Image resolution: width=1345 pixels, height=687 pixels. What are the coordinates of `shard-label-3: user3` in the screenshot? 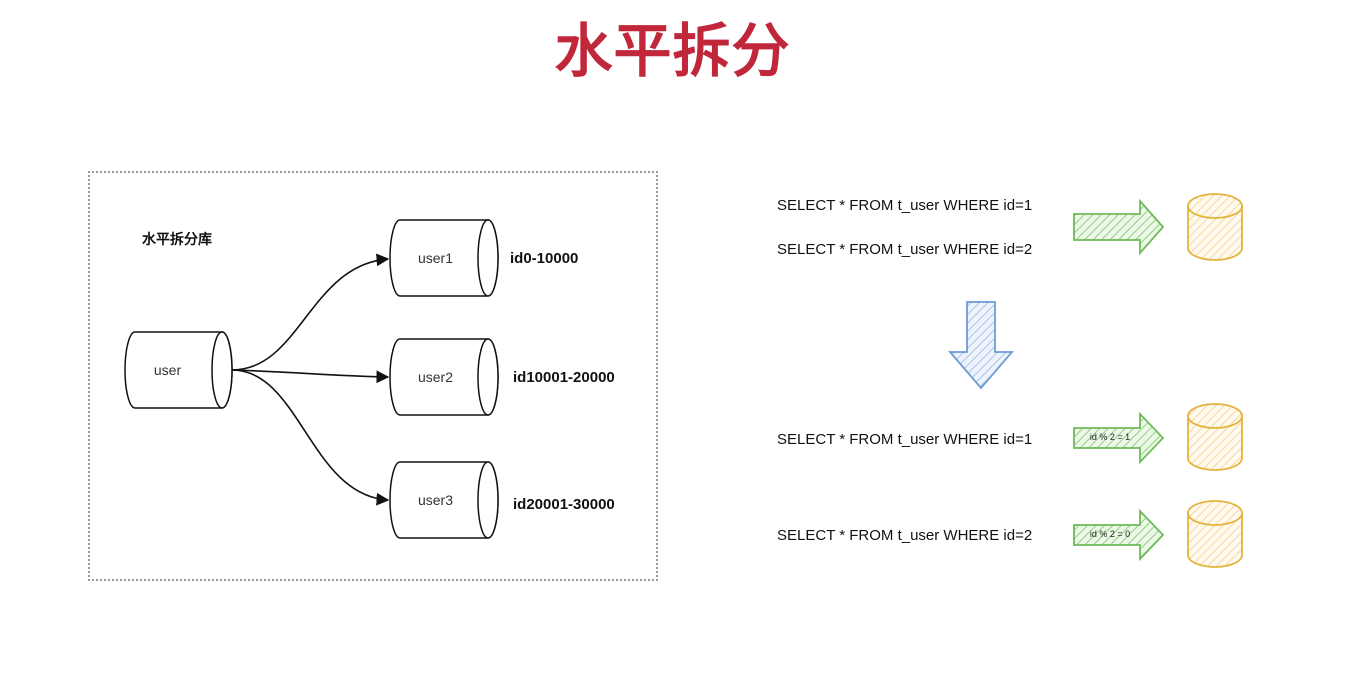 It's located at (435, 500).